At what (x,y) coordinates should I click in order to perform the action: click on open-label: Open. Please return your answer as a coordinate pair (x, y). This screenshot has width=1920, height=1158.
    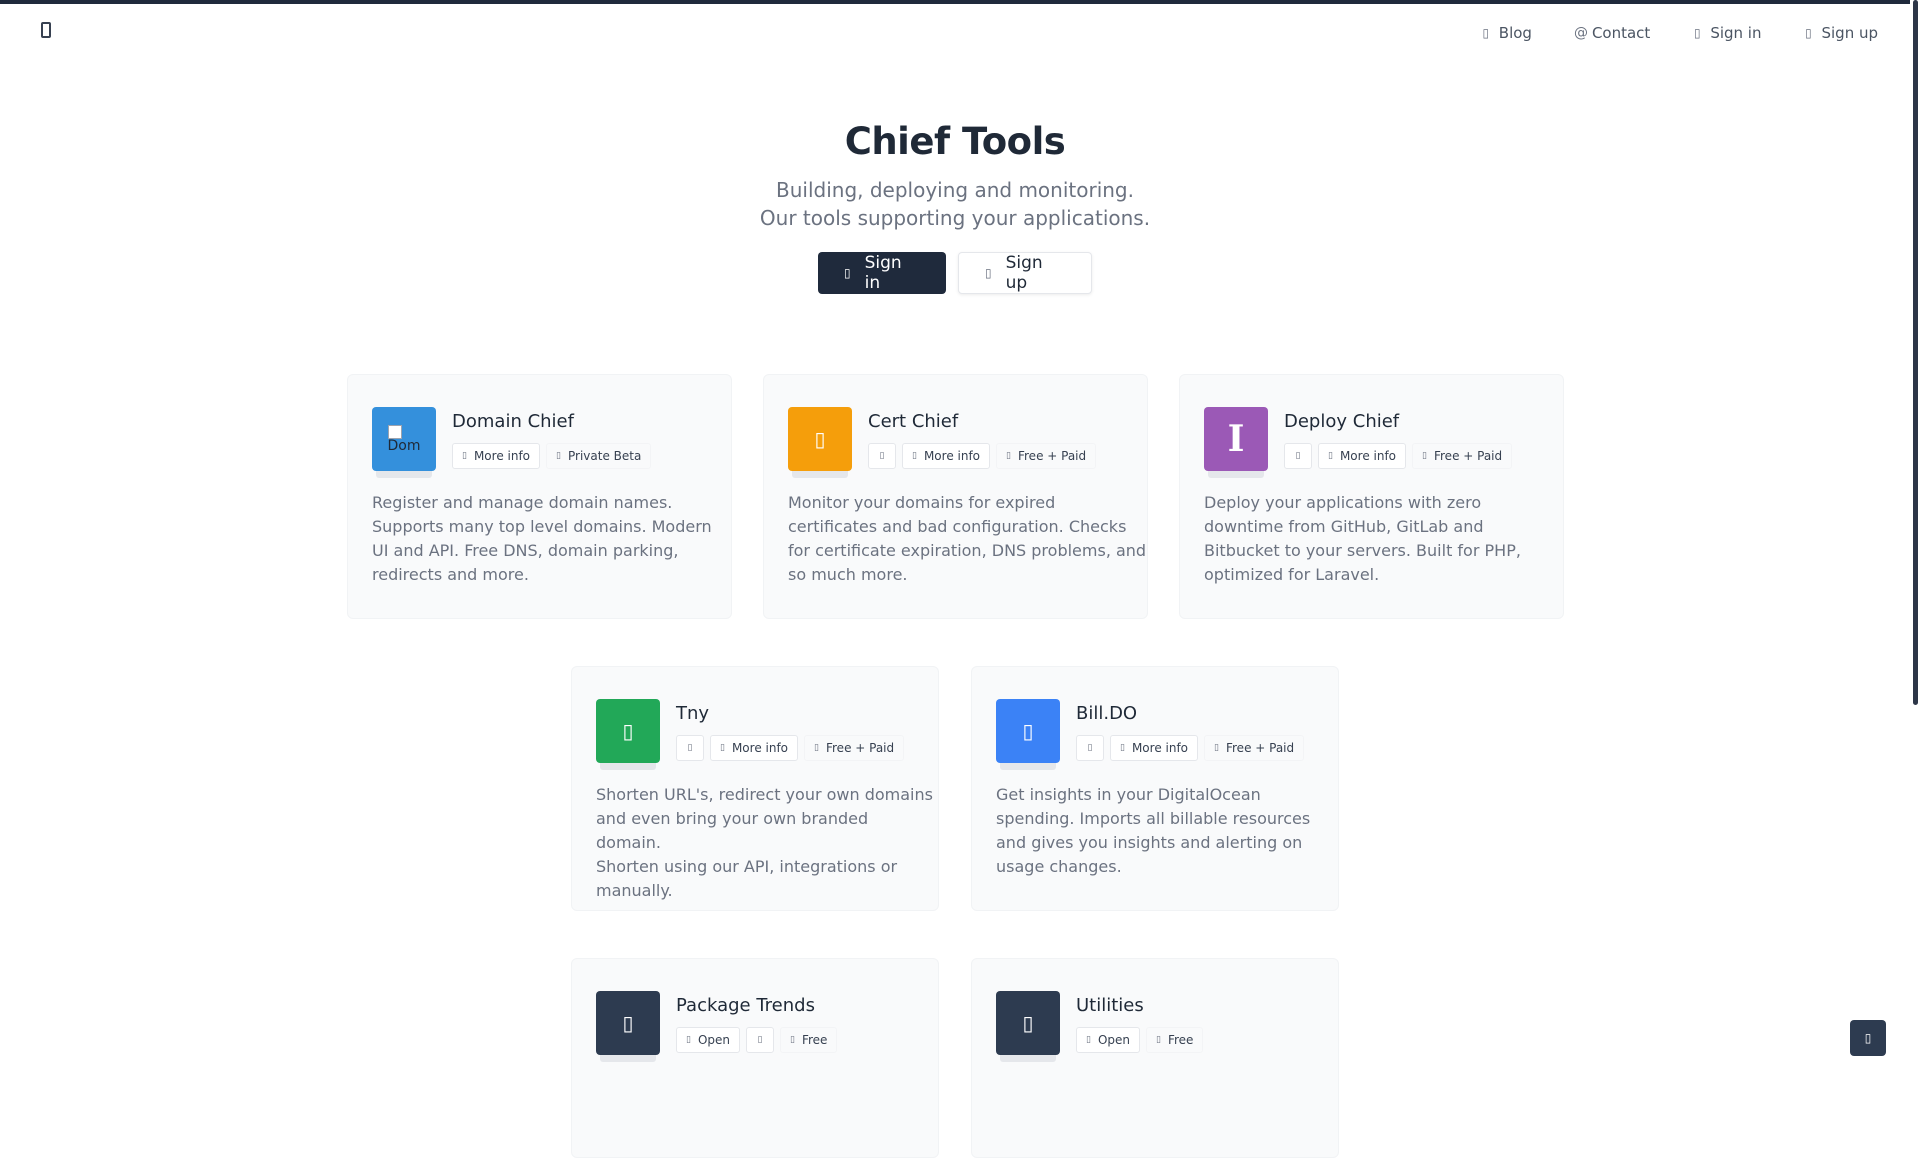
    Looking at the image, I should click on (714, 1040).